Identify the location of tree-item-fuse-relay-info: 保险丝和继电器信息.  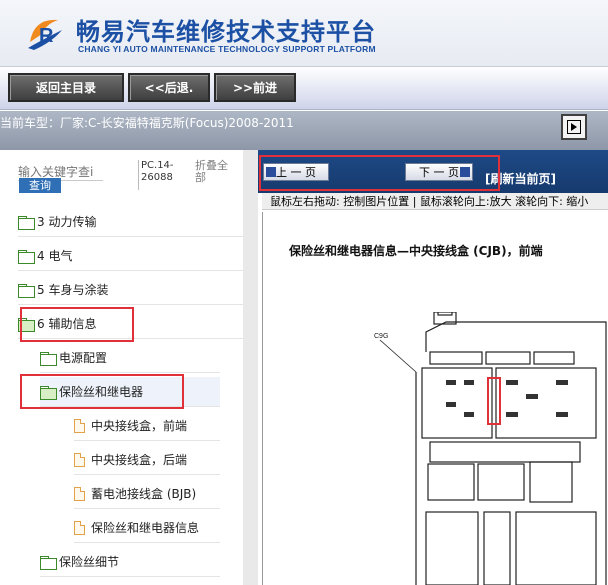
(147, 528).